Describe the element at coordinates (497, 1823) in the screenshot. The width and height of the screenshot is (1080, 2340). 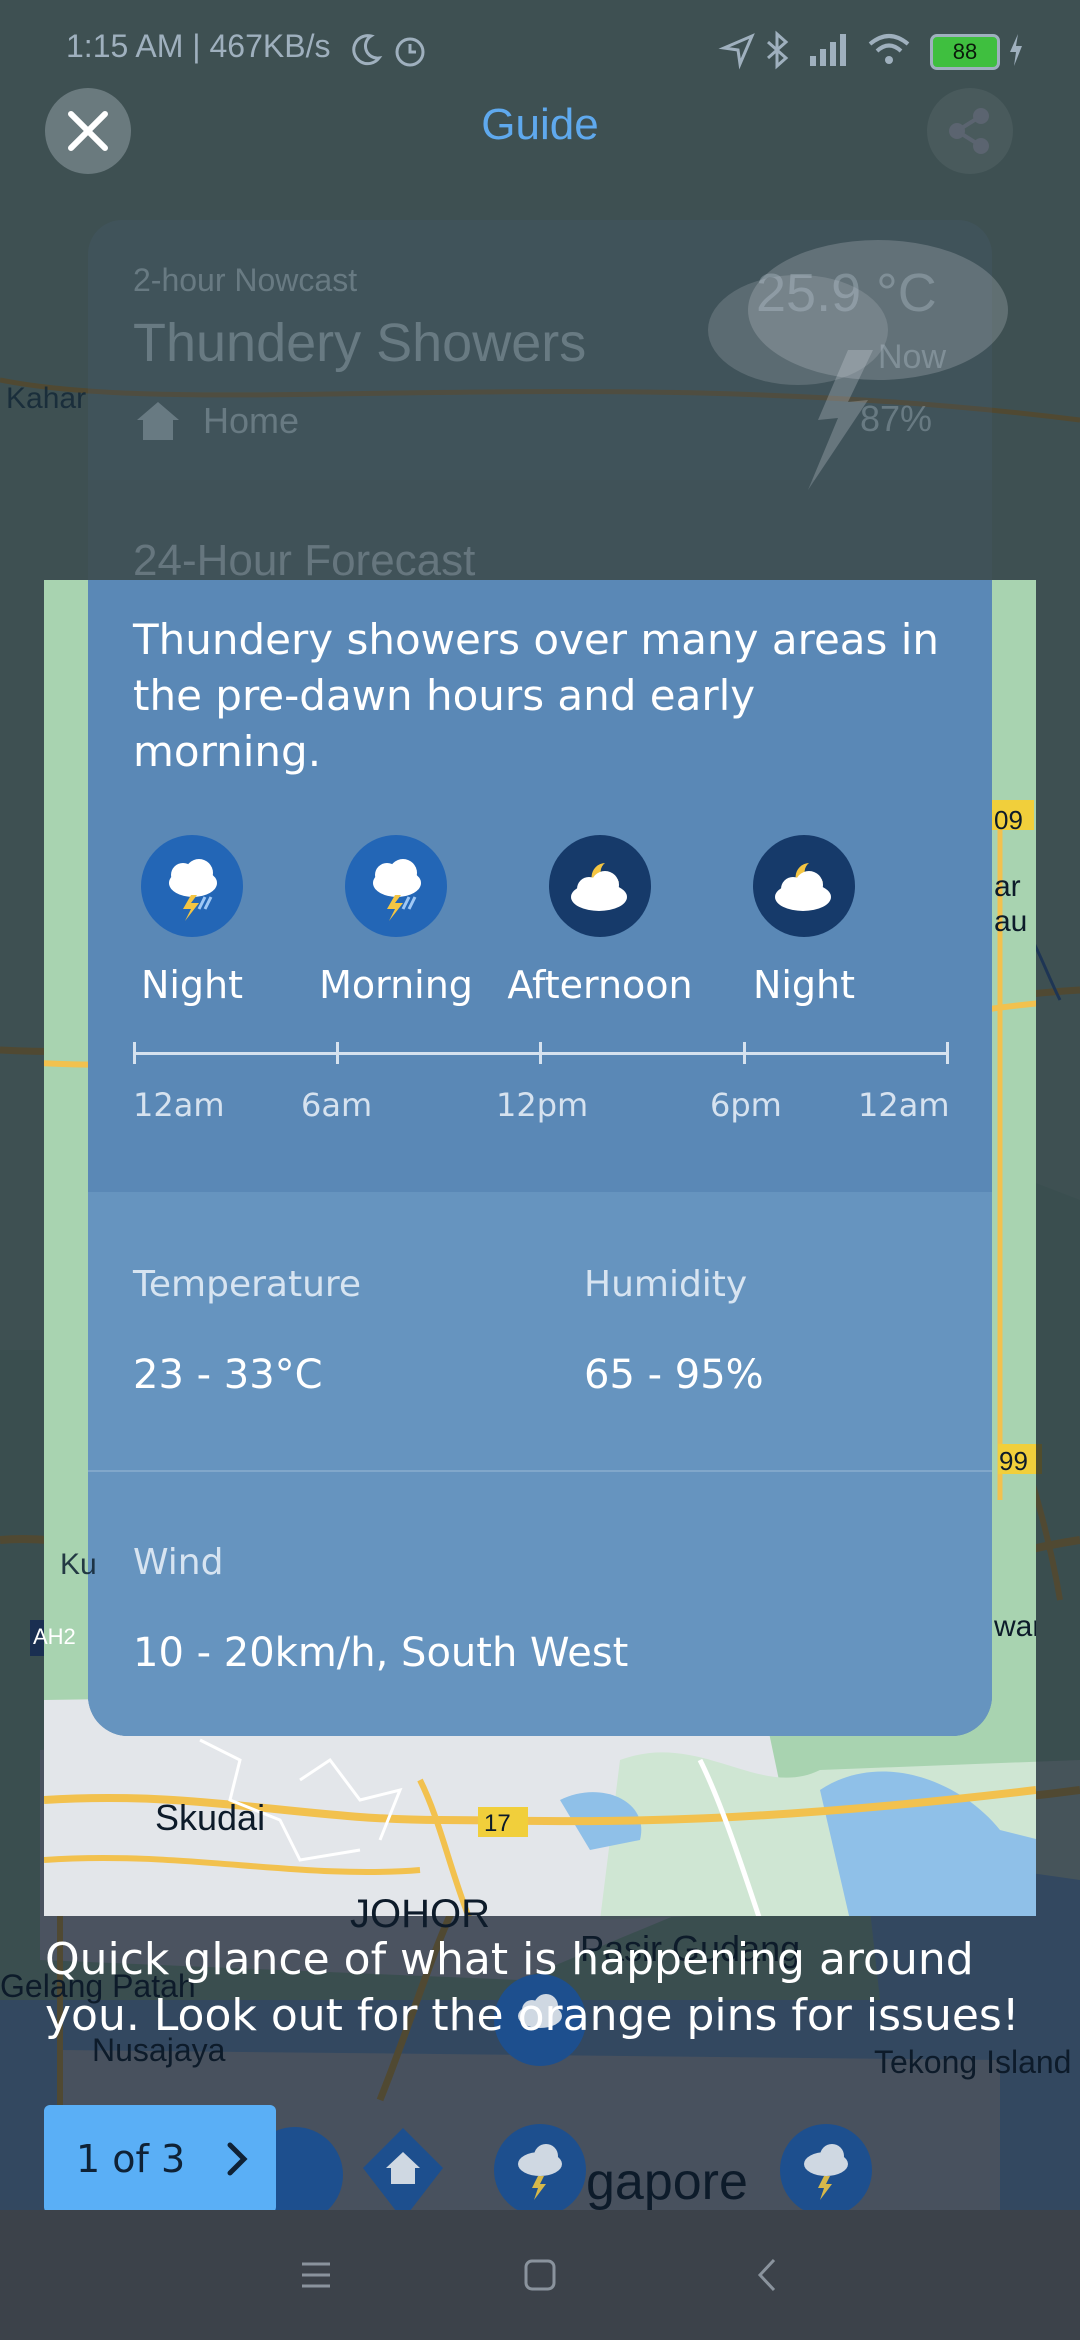
I see `map-label-road-17: 17` at that location.